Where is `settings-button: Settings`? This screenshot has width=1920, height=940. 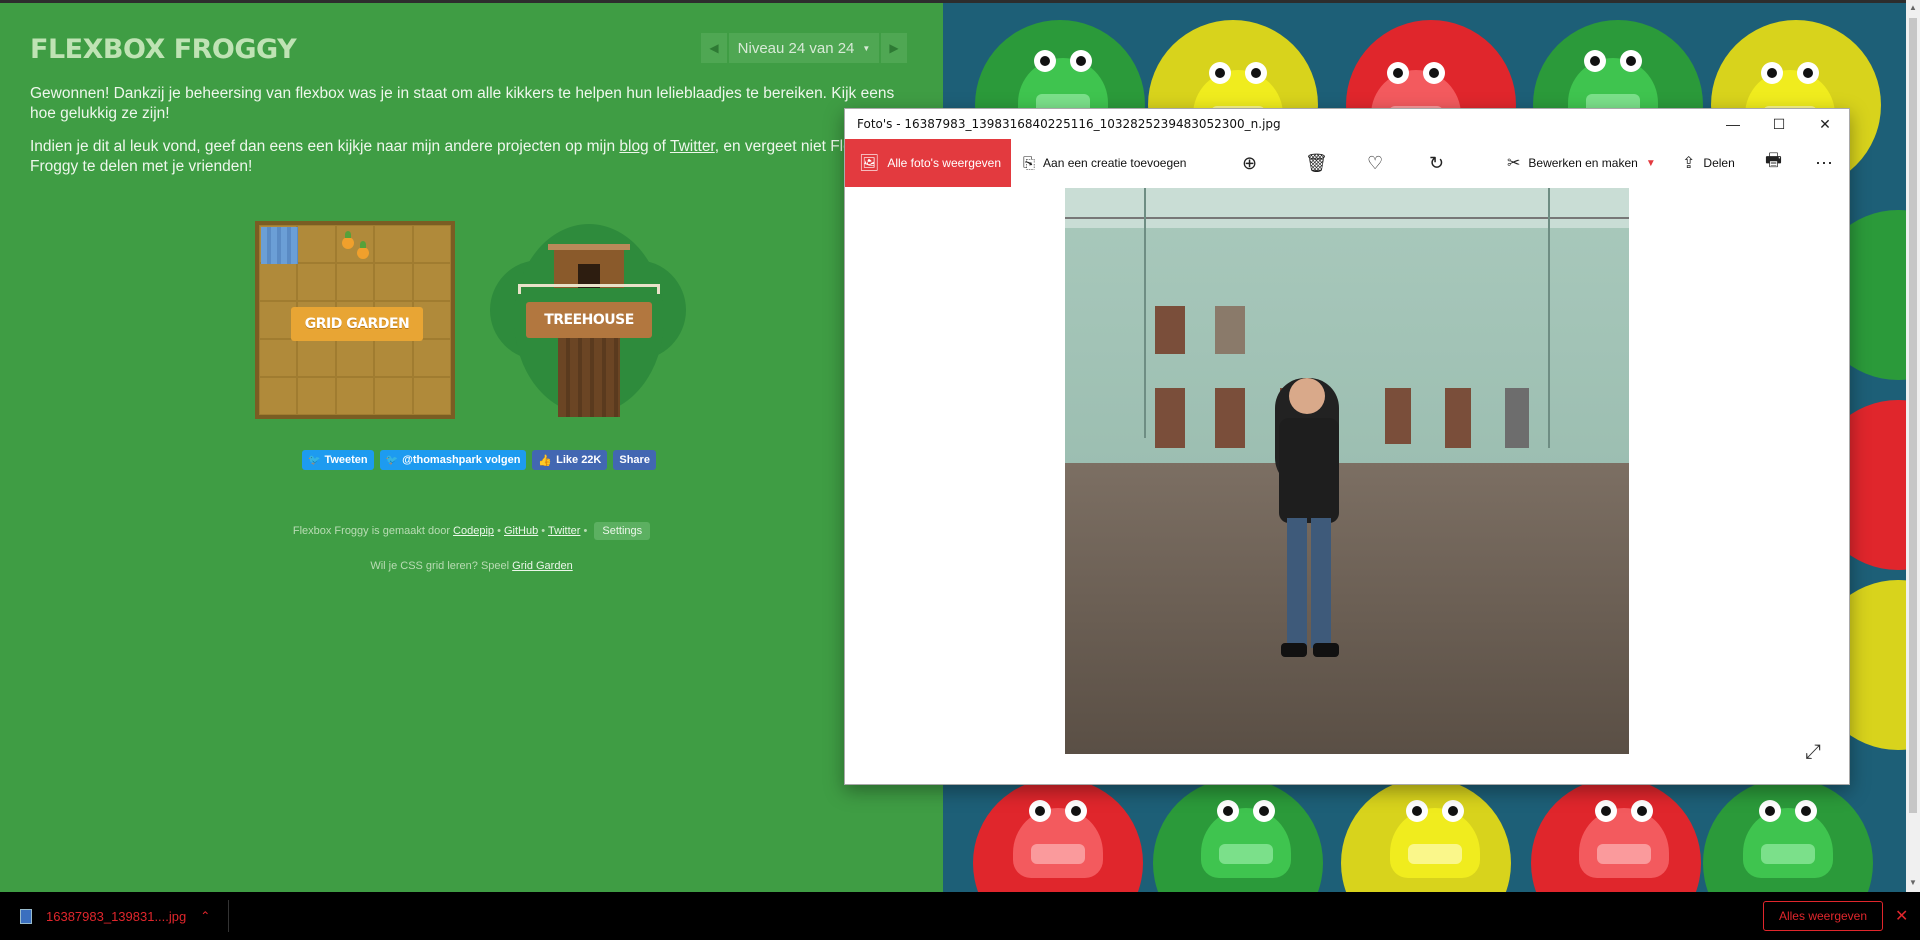 settings-button: Settings is located at coordinates (622, 531).